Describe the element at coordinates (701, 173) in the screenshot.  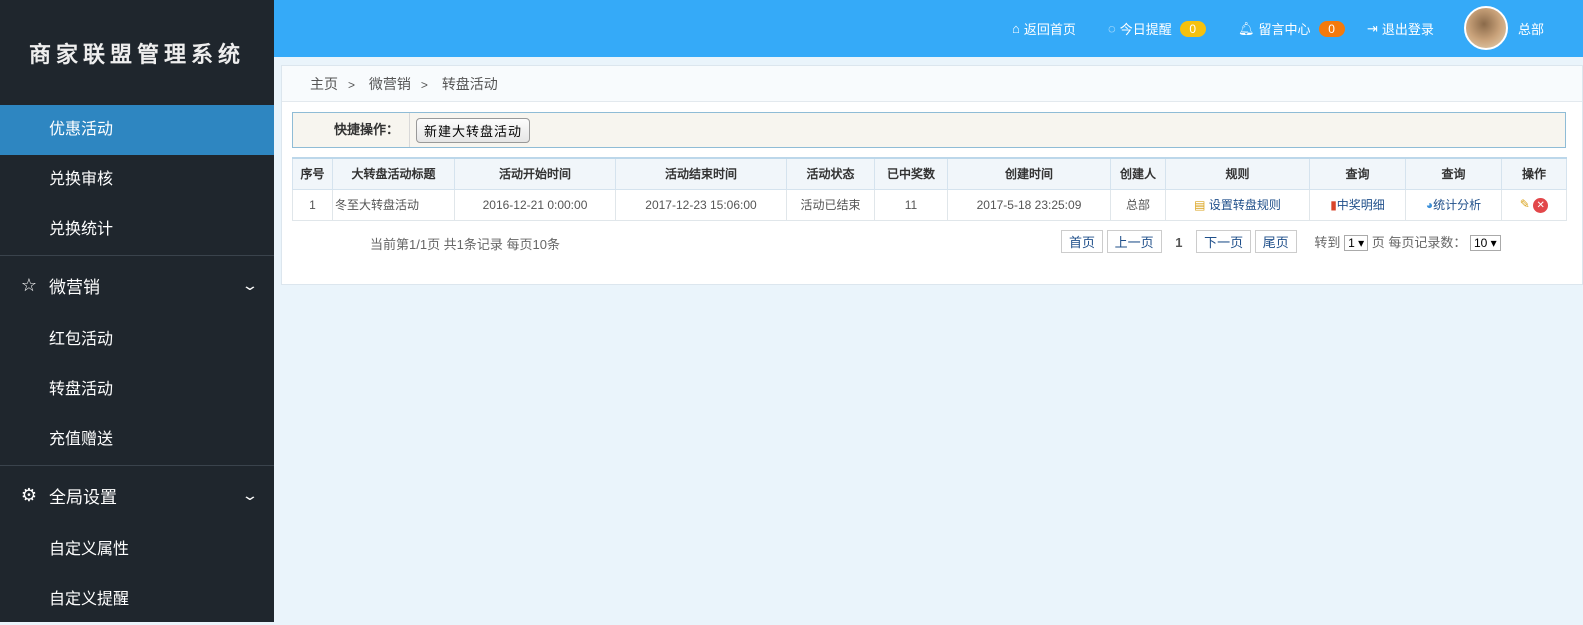
I see `col-end: 活动结束时间` at that location.